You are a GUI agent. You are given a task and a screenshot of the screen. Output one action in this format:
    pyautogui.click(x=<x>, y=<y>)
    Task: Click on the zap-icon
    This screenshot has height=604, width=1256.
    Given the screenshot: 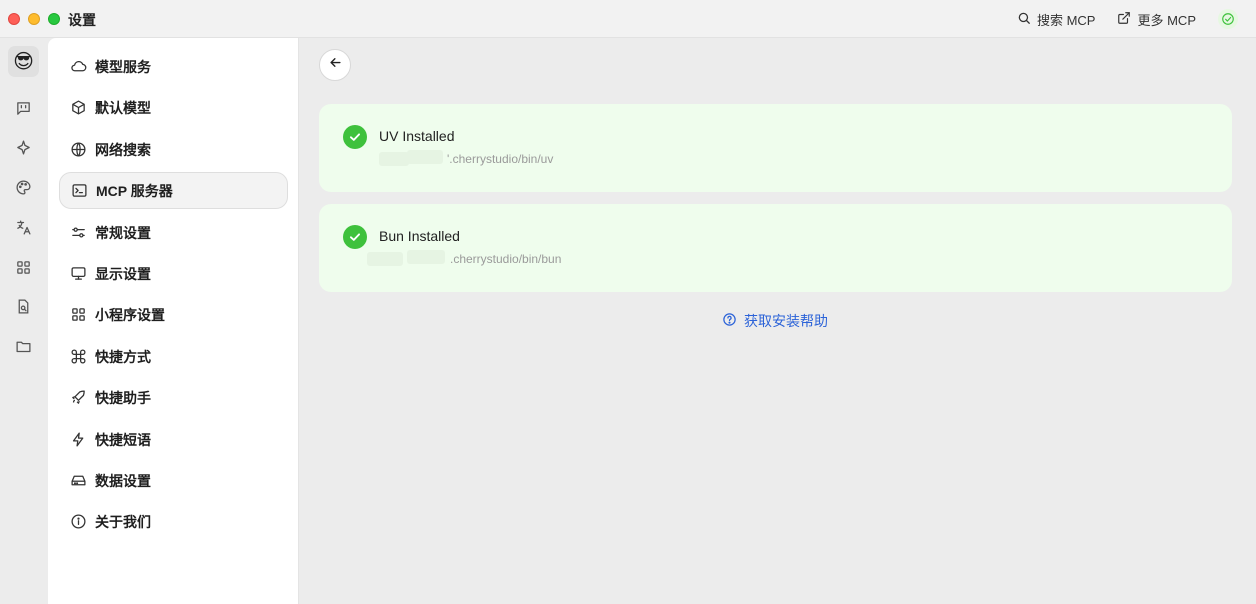 What is the action you would take?
    pyautogui.click(x=78, y=440)
    